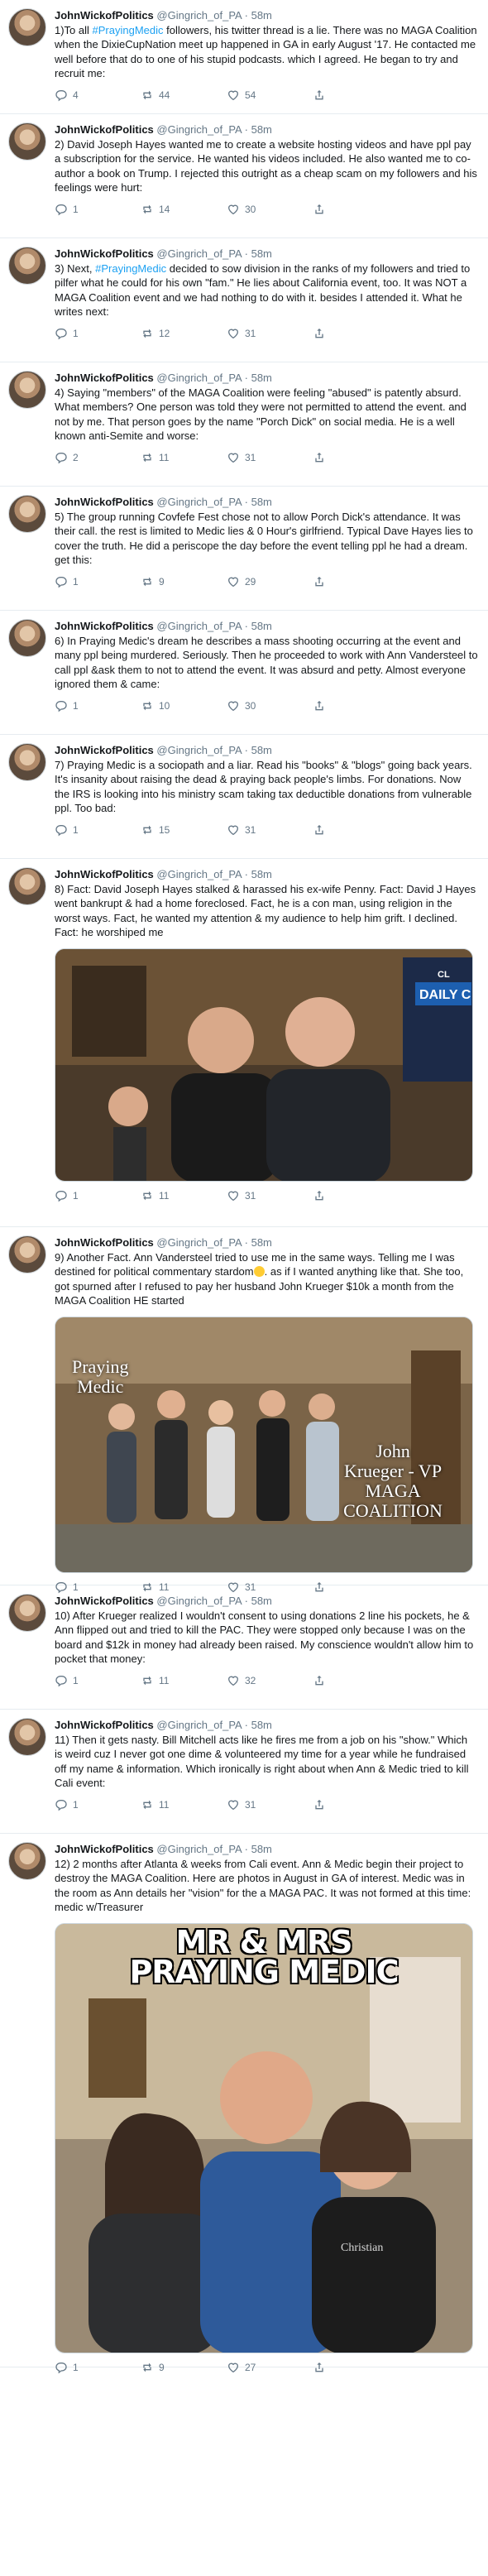 The image size is (488, 2576). I want to click on tweet-photo: DAILY C CL, so click(264, 1065).